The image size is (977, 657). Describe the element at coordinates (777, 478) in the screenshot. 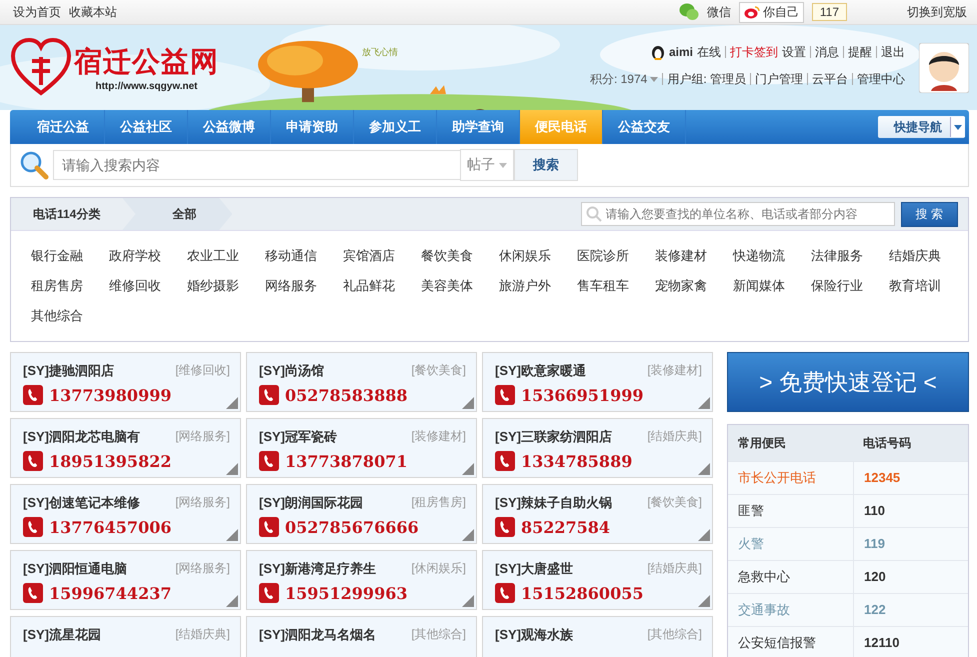

I see `table-cell-text: 市长公开电话` at that location.